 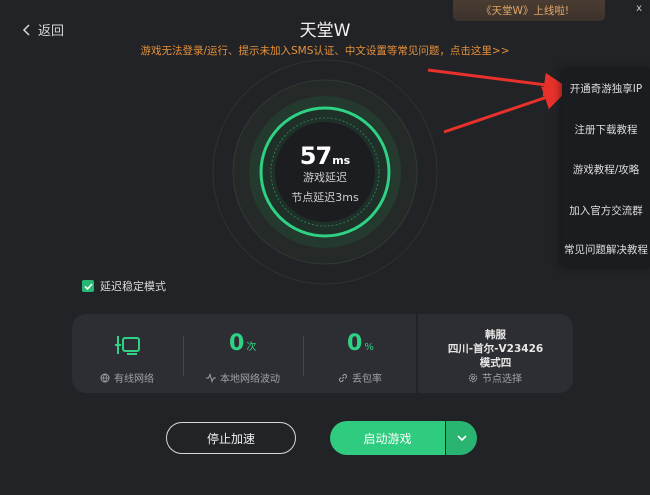 I want to click on stable-mode-toggle: 延迟稳定模式, so click(x=124, y=286).